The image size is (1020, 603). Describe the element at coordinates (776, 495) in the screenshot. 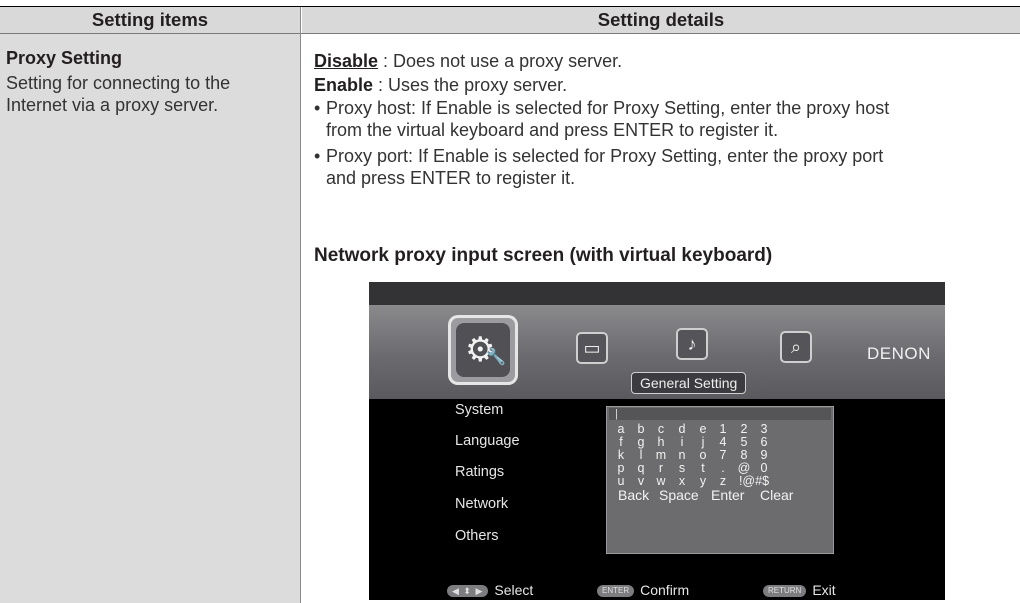

I see `key-clear: Clear` at that location.